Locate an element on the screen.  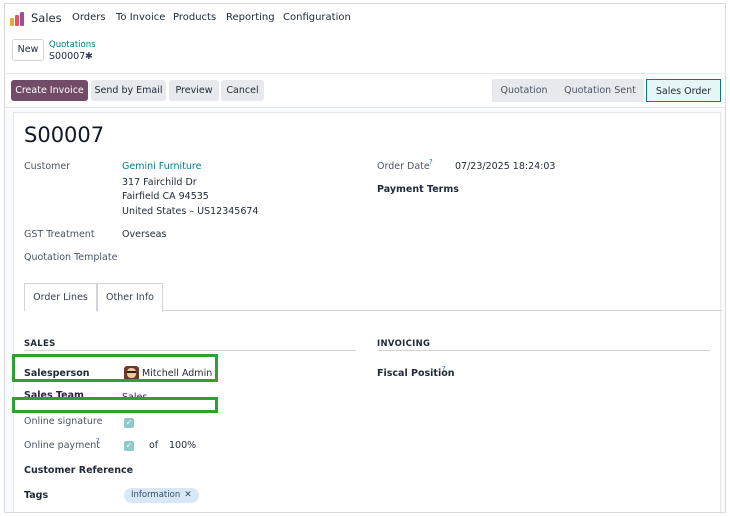
online-payment-of: of is located at coordinates (154, 445).